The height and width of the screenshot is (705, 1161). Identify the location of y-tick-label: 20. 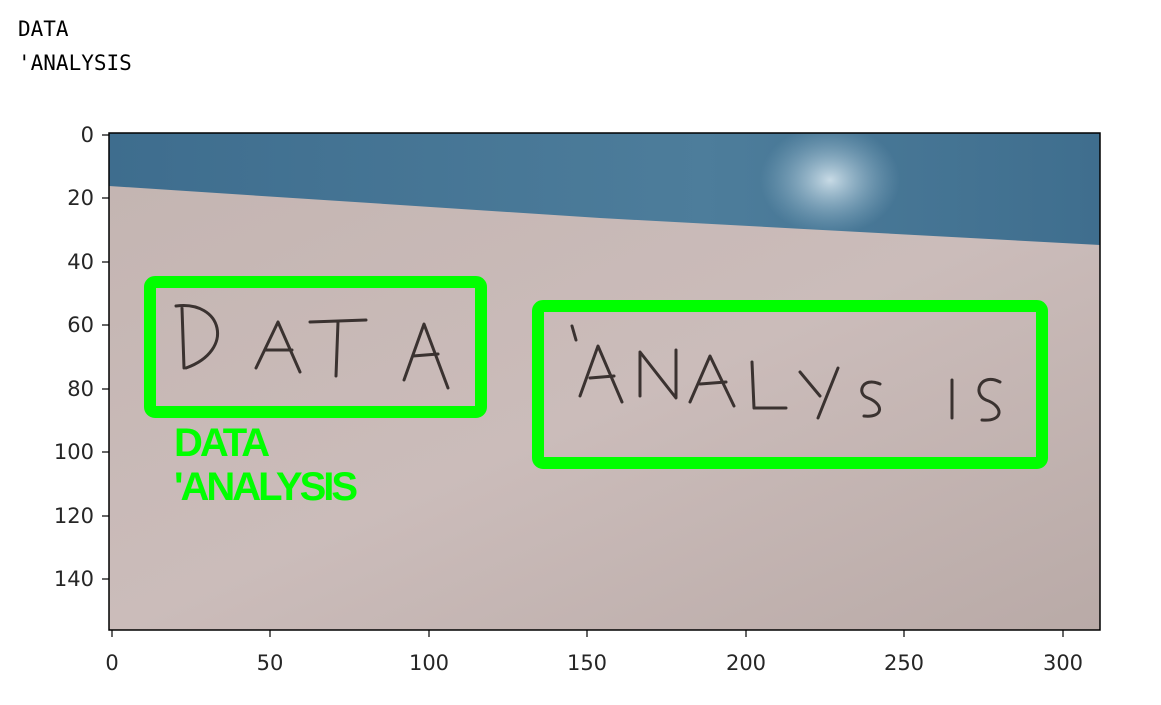
(80, 198).